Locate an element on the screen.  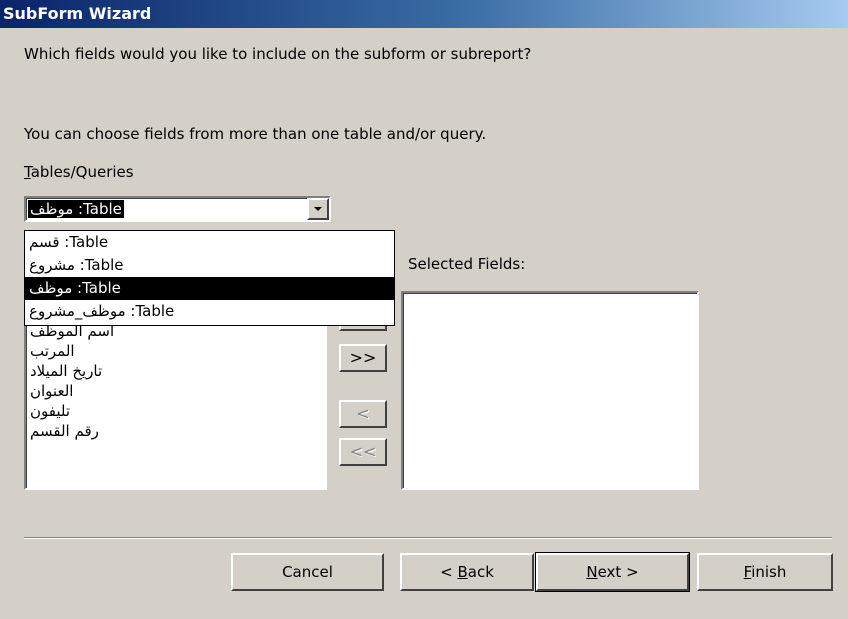
tables-queries-selected-value: Table: موظف is located at coordinates (76, 209).